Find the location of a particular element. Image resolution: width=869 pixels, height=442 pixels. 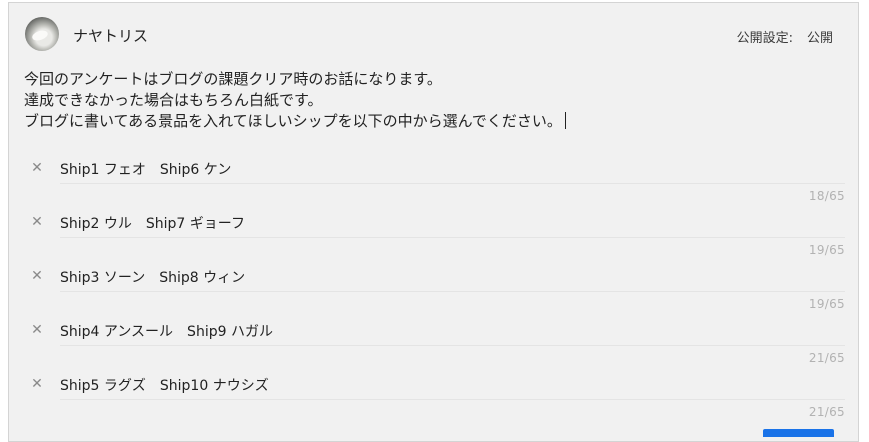

poll-option-input: Ship2 ウル Ship7 ギョーフ is located at coordinates (152, 223).